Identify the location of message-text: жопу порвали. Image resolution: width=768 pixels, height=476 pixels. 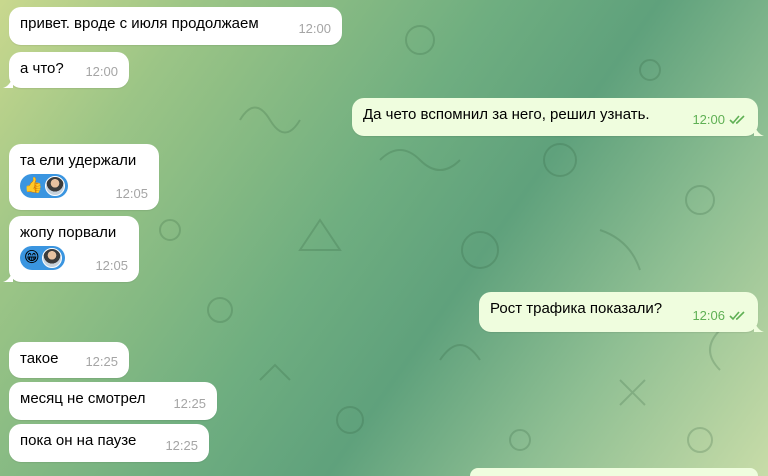
(68, 232).